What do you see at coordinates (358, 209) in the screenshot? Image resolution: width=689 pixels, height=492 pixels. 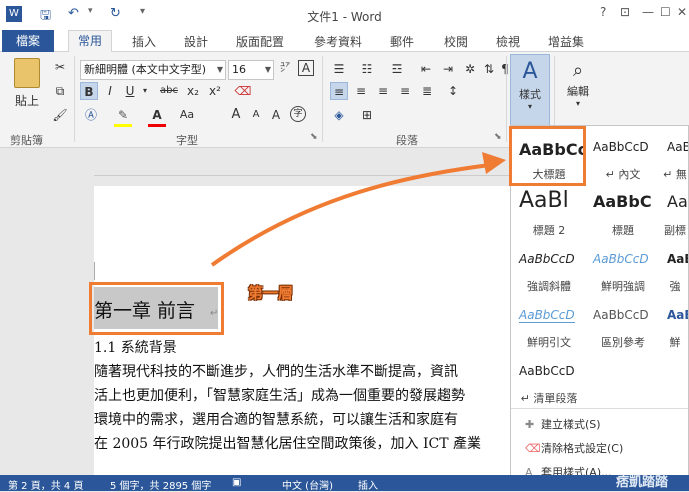 I see `annotation-arrow` at bounding box center [358, 209].